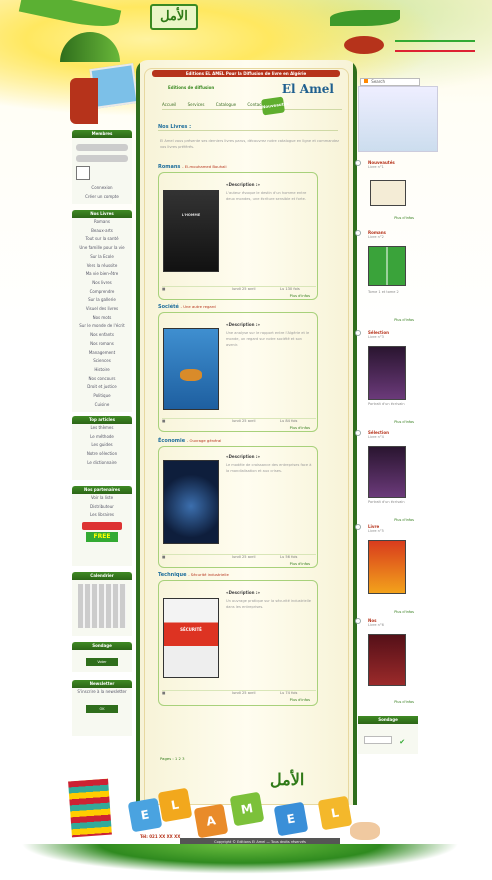 This screenshot has height=880, width=492. I want to click on right-book-item: Nouveautés Livre n°1 Plus d'infos, so click(386, 192).